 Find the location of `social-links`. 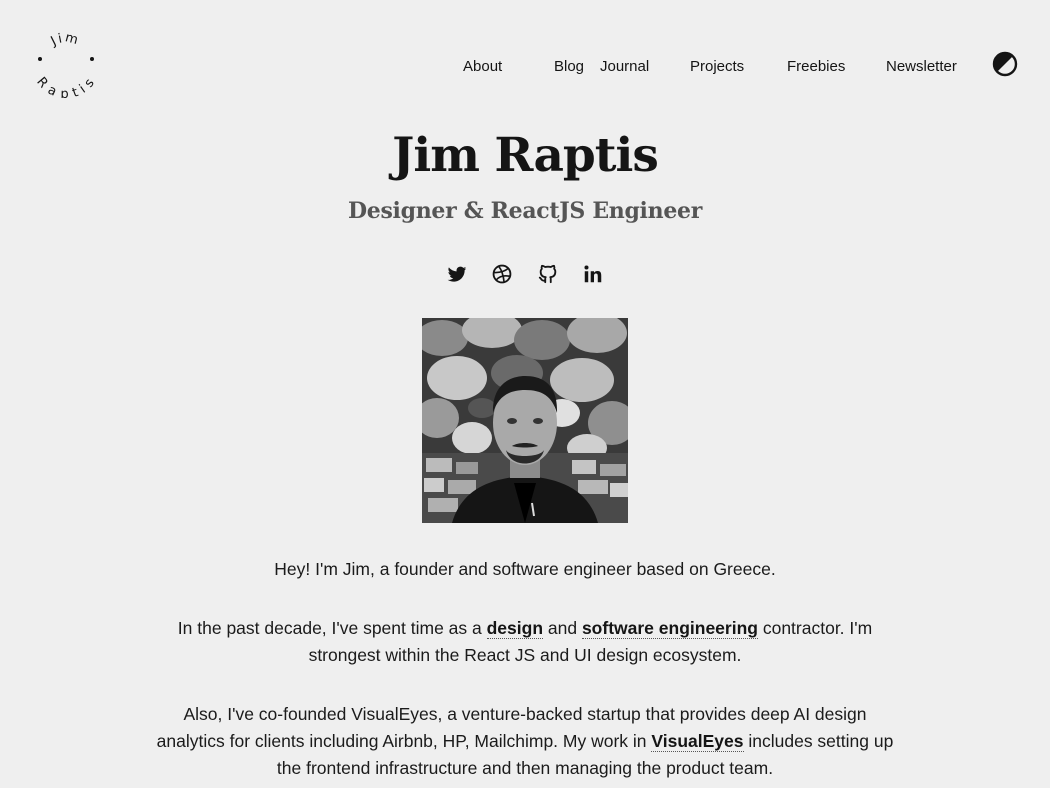

social-links is located at coordinates (525, 275).